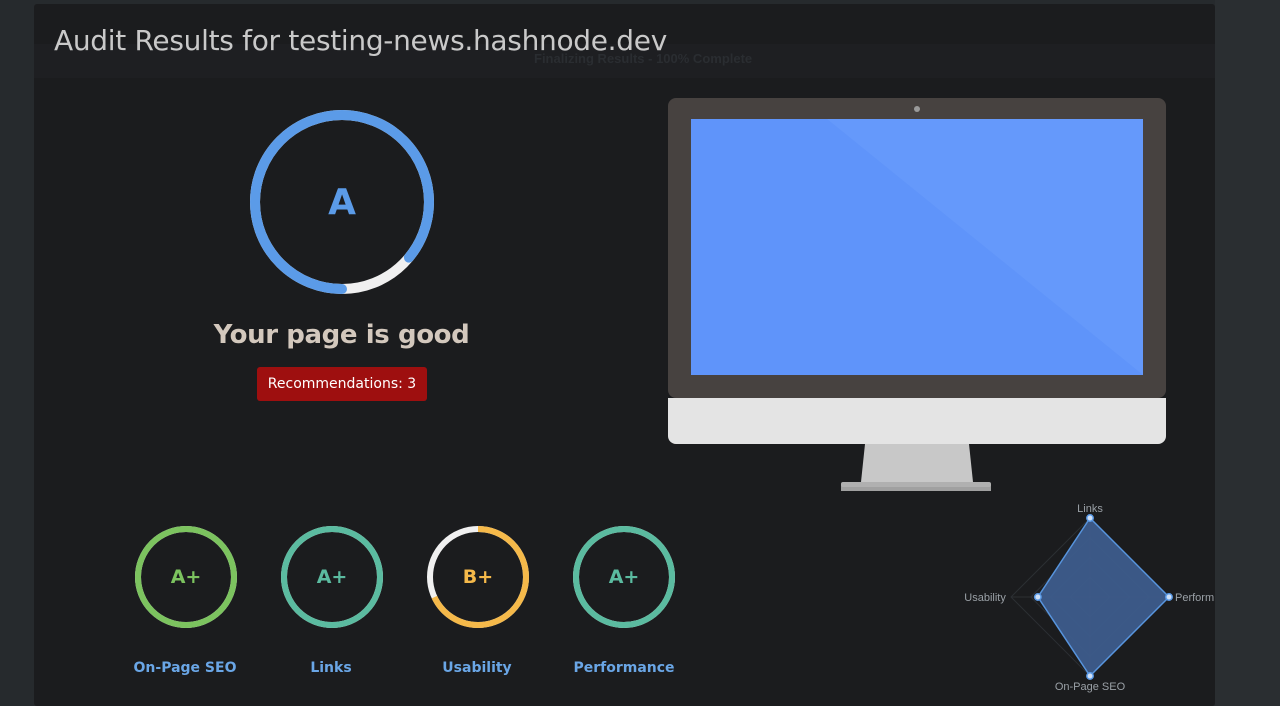 This screenshot has width=1280, height=706. I want to click on category-usability: B+, so click(478, 577).